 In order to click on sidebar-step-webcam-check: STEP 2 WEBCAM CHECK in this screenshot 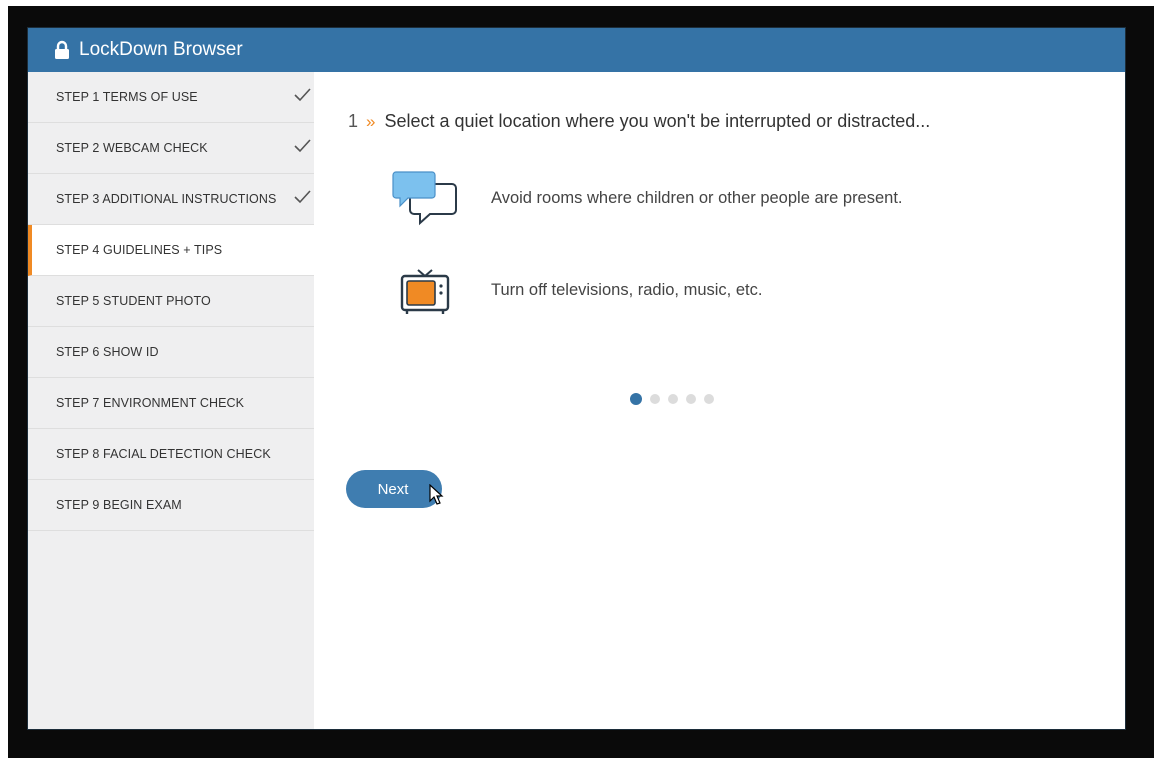, I will do `click(171, 148)`.